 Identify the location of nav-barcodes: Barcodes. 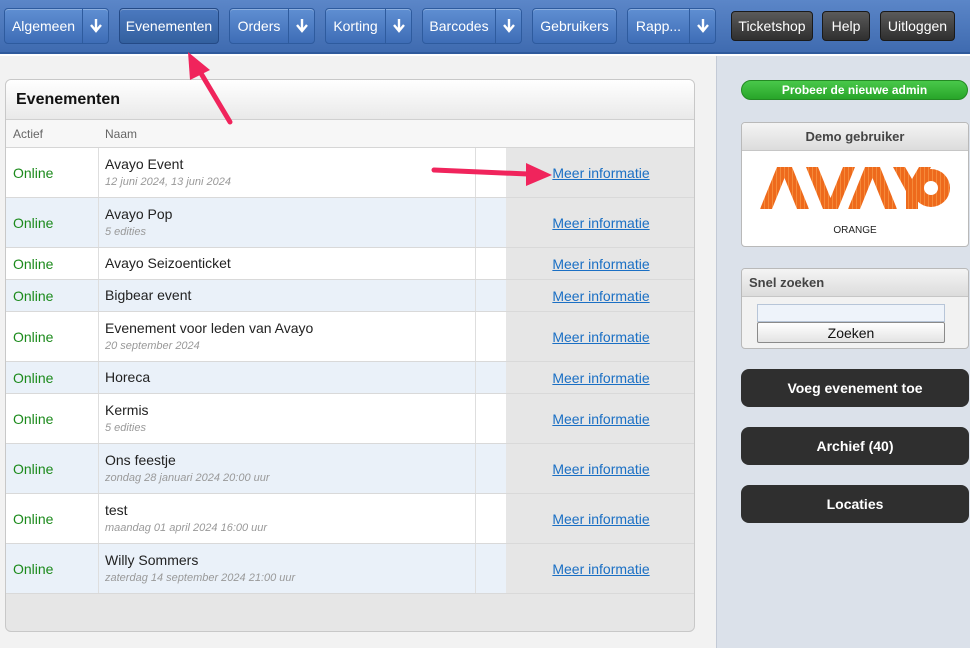
(472, 26).